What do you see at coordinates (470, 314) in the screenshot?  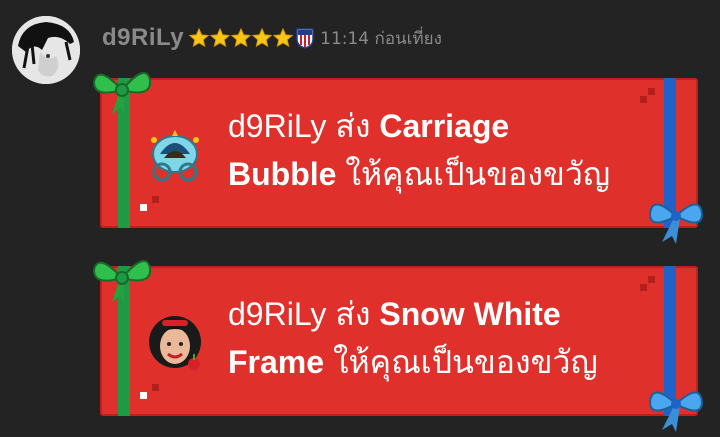 I see `gift-item-name: Snow White` at bounding box center [470, 314].